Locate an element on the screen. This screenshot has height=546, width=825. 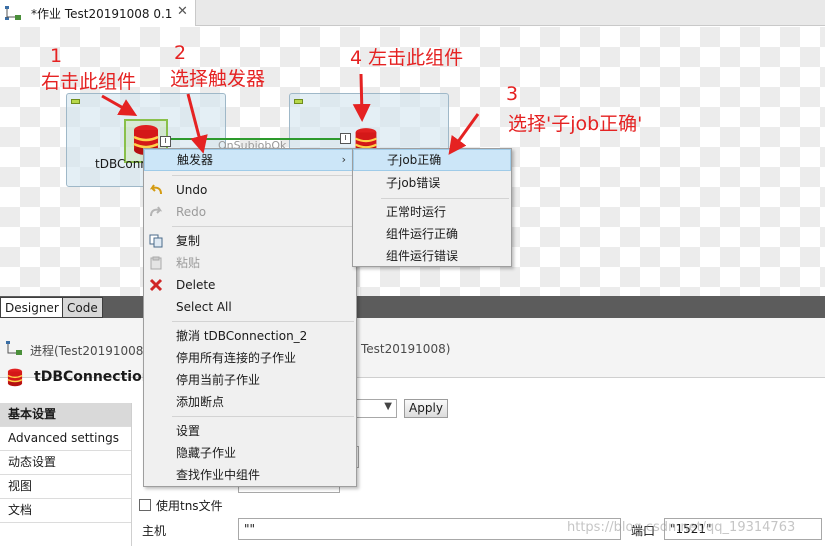
menu-item-label: 触发器 is located at coordinates (195, 160).